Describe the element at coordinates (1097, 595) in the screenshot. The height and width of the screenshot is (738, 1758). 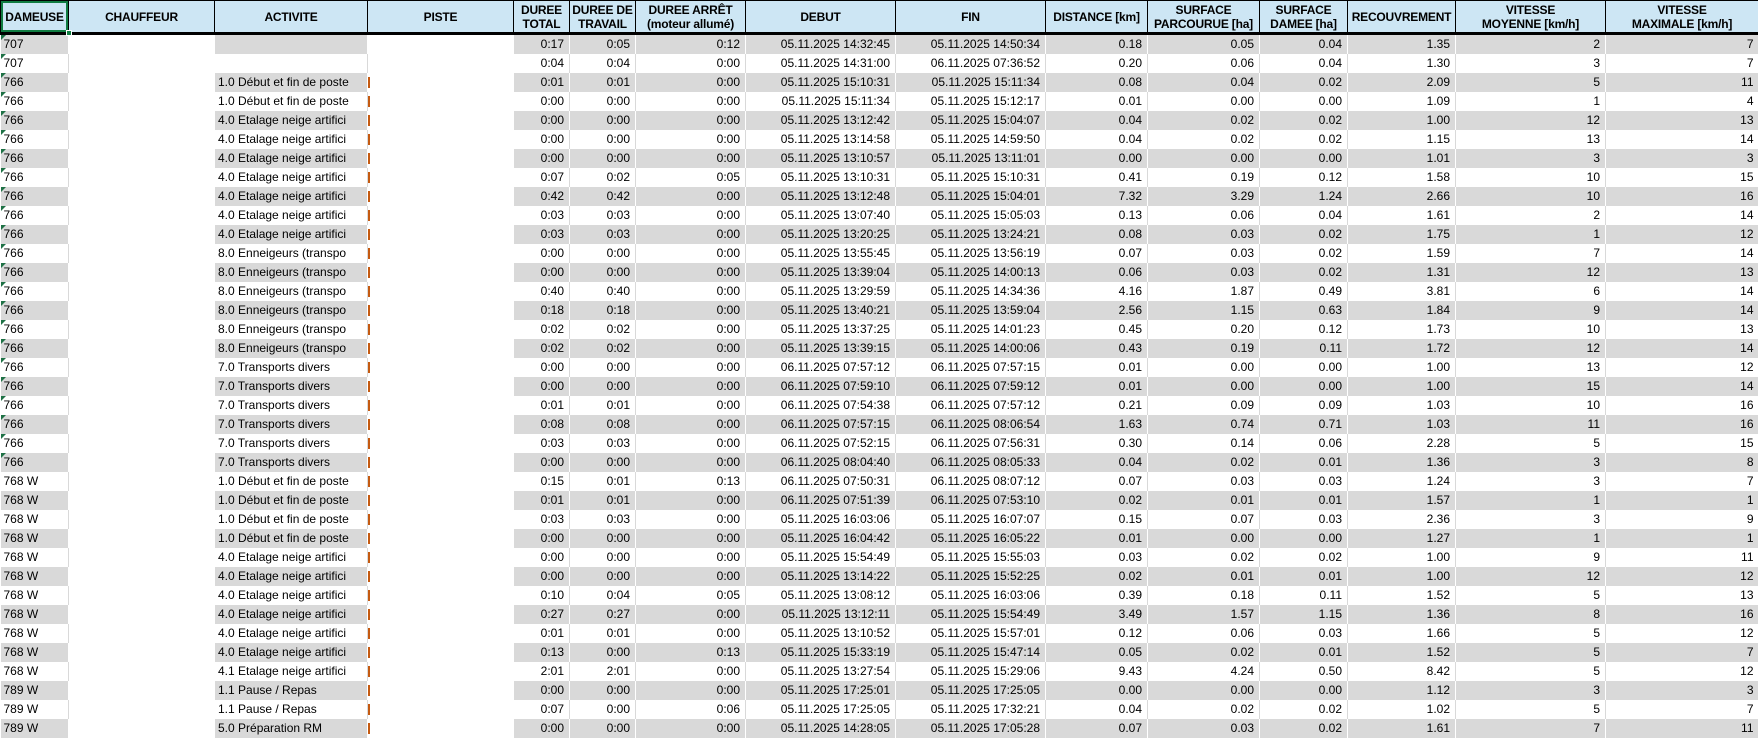
I see `cell-distance_km: 0.39` at that location.